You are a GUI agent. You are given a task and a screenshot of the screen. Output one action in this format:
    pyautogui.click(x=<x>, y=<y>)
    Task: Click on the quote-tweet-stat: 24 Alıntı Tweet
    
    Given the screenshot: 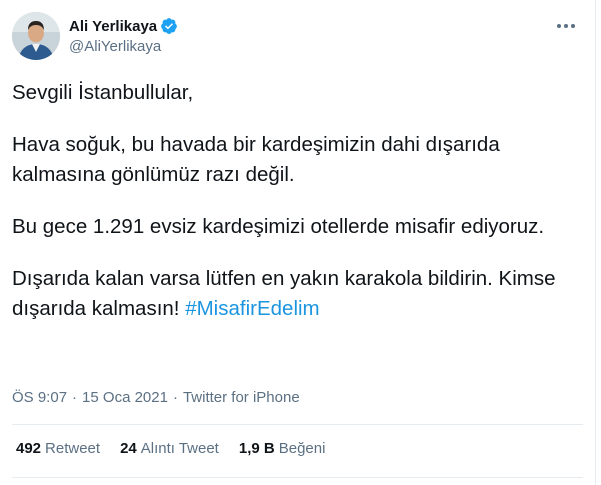 What is the action you would take?
    pyautogui.click(x=169, y=448)
    